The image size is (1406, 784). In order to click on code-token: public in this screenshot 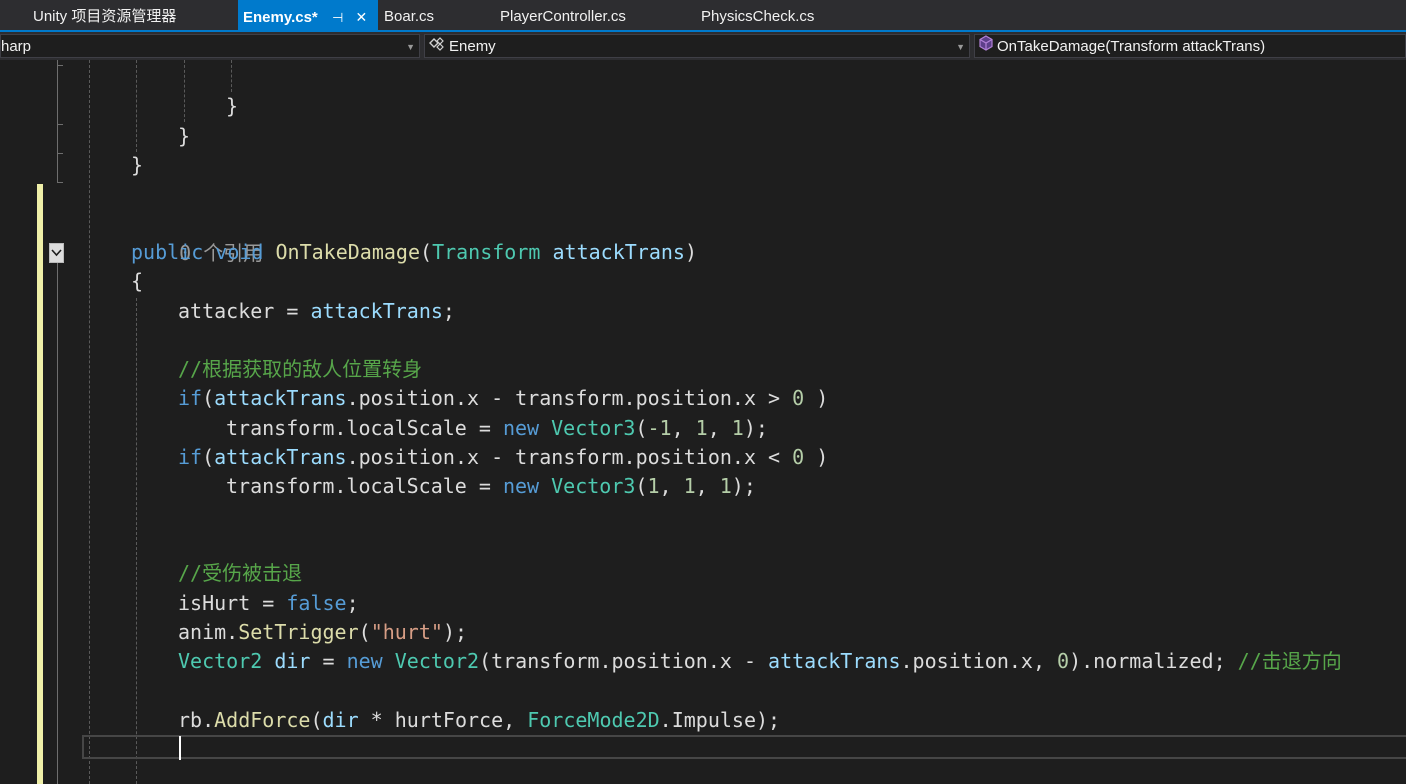, I will do `click(167, 252)`.